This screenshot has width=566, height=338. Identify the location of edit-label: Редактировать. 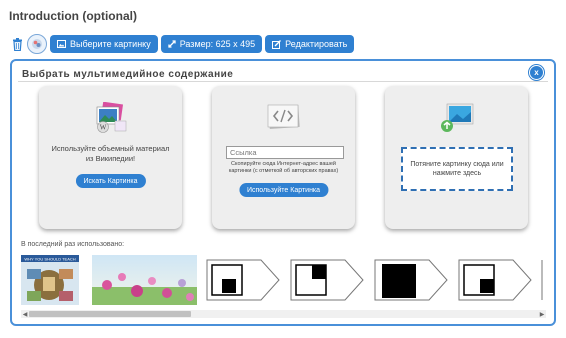
(316, 44).